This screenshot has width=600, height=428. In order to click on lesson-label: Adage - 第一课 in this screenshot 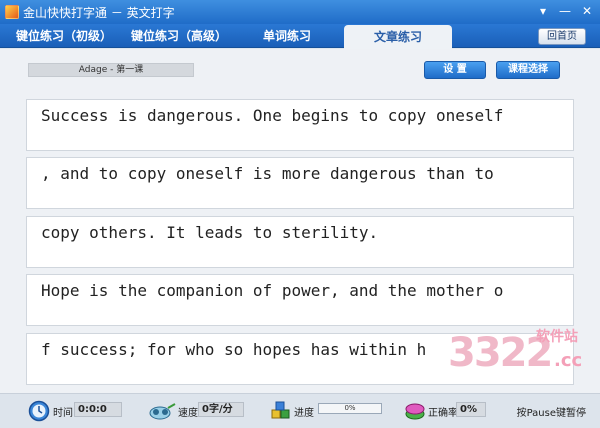, I will do `click(111, 70)`.